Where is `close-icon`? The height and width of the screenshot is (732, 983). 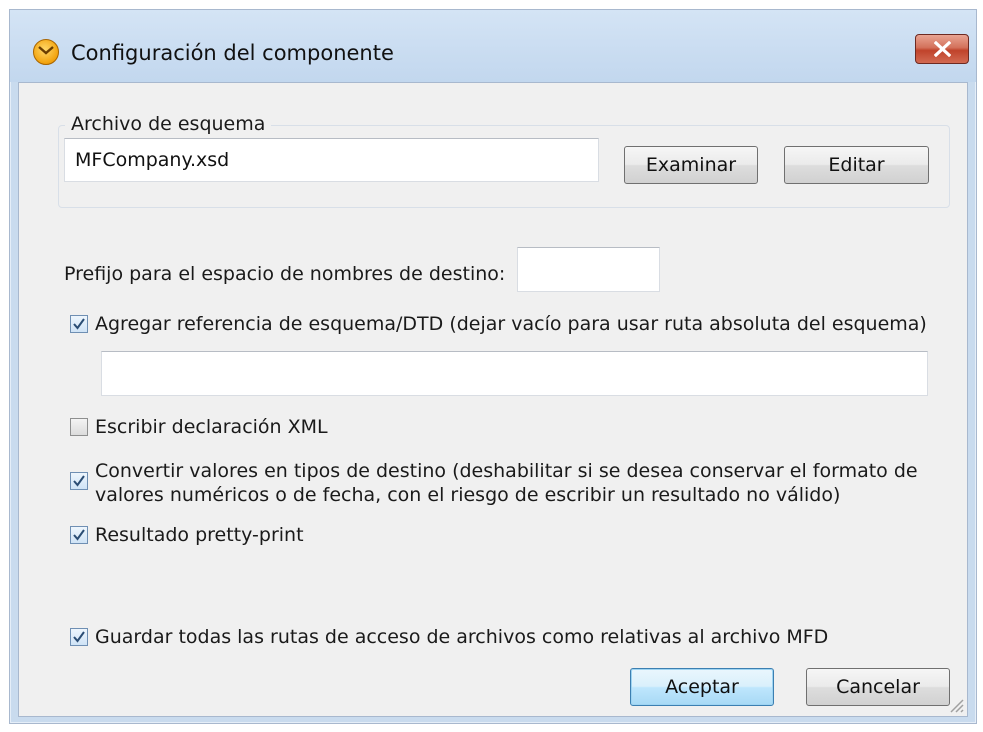 close-icon is located at coordinates (942, 49).